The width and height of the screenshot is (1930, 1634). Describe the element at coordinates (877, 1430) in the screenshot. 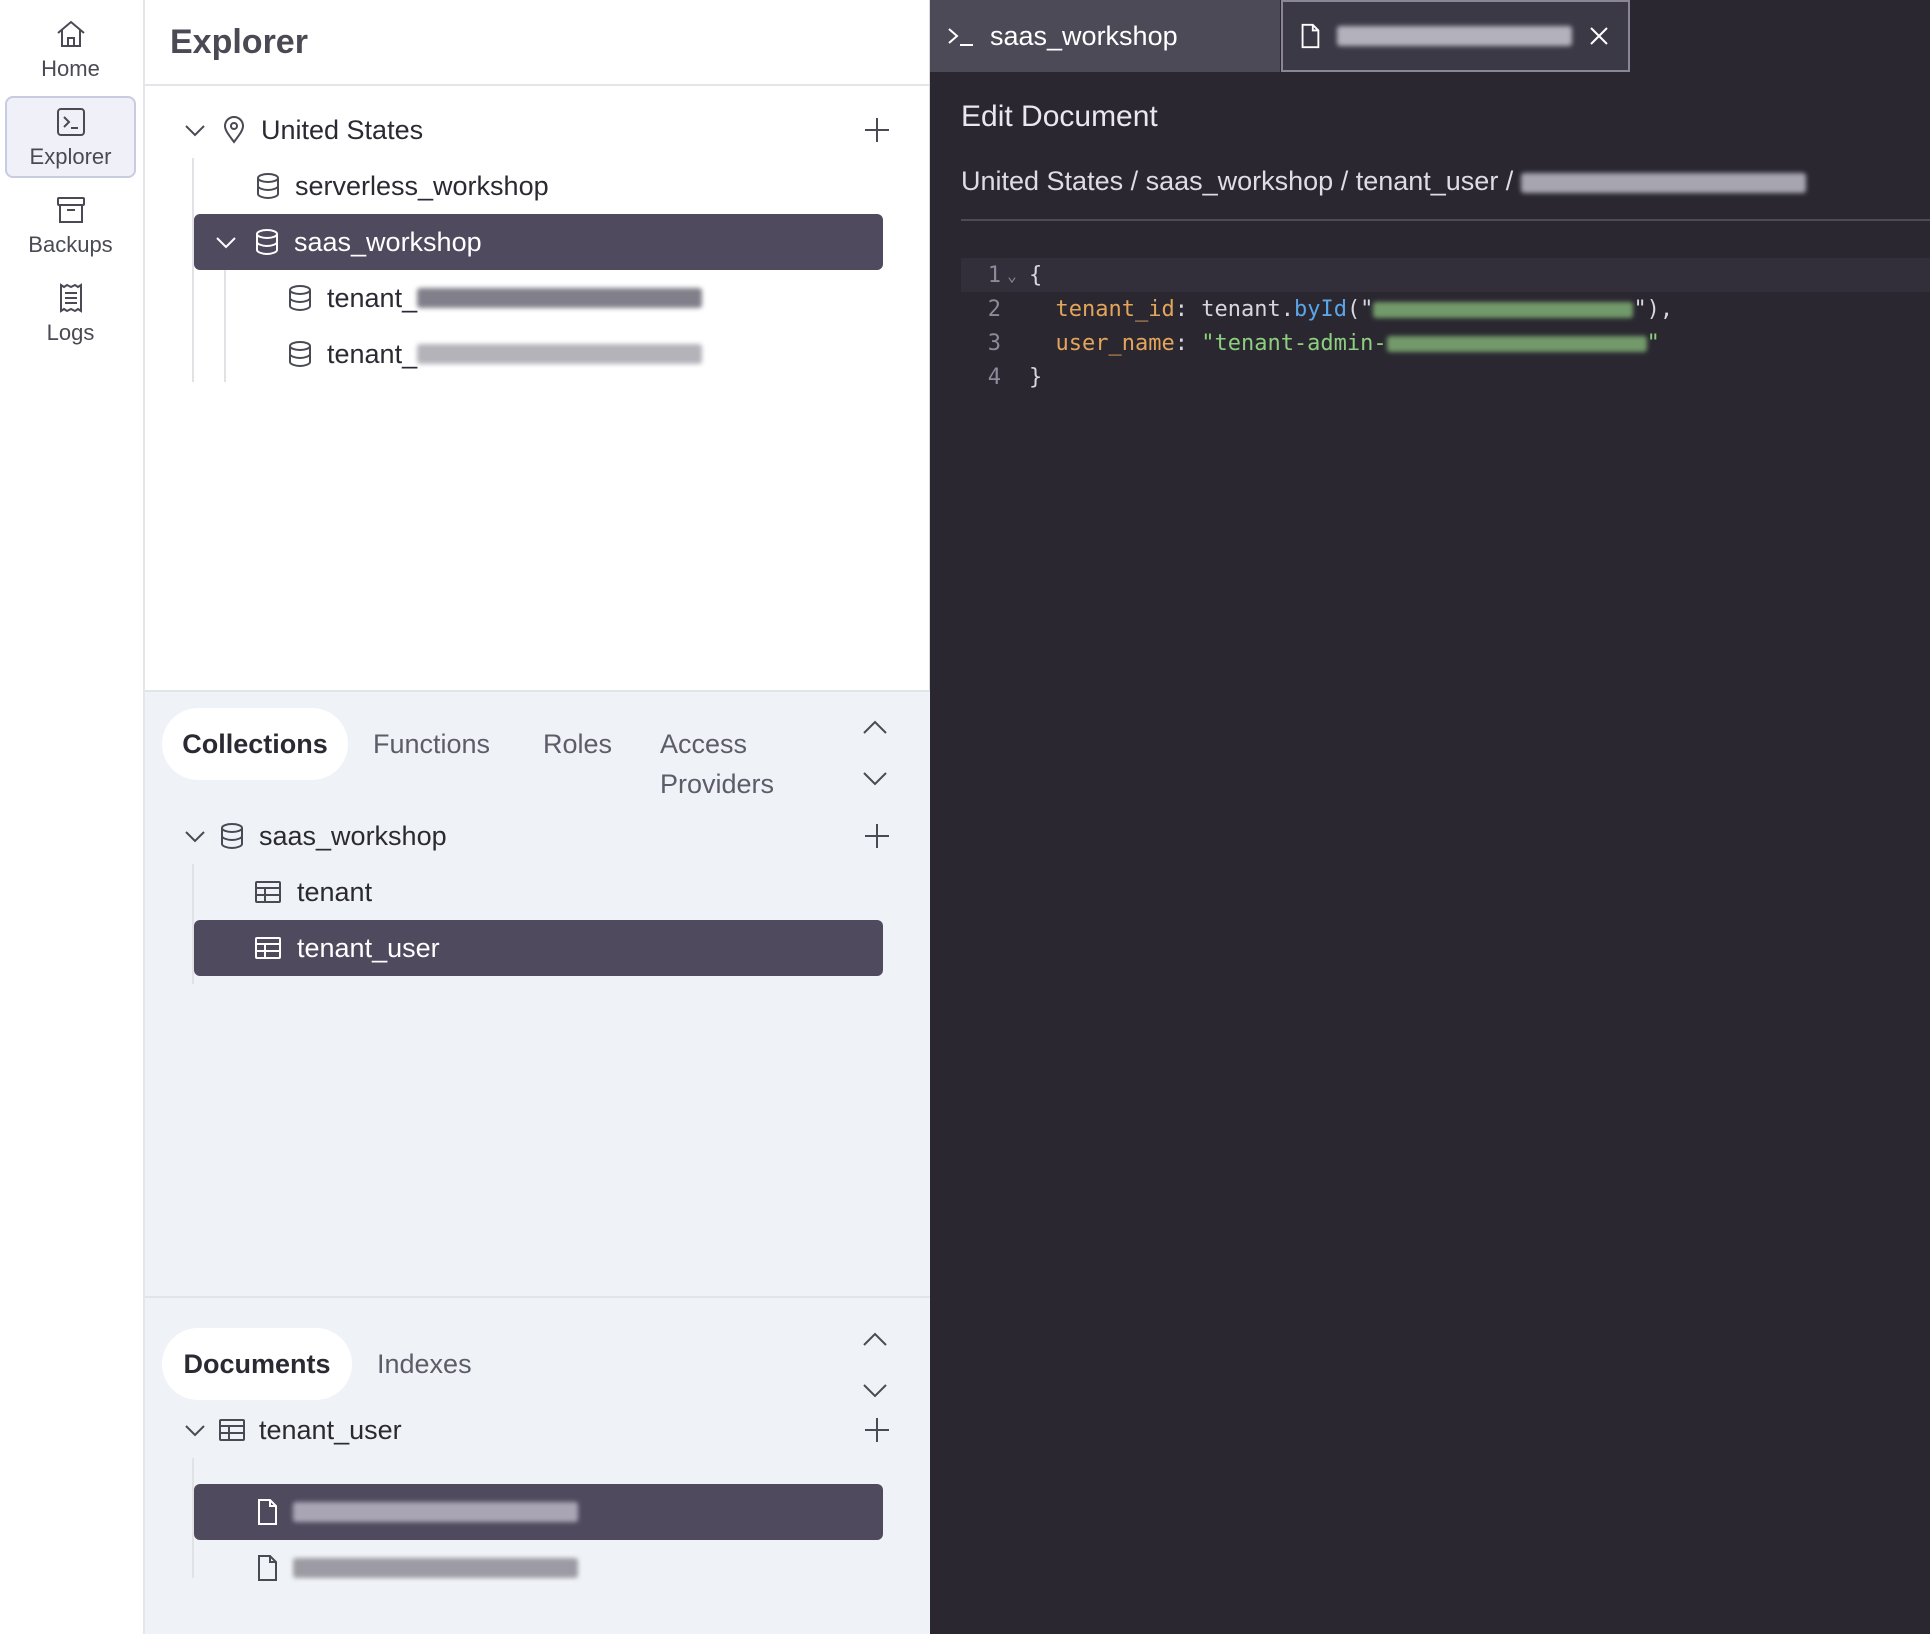

I see `add-document-icon` at that location.